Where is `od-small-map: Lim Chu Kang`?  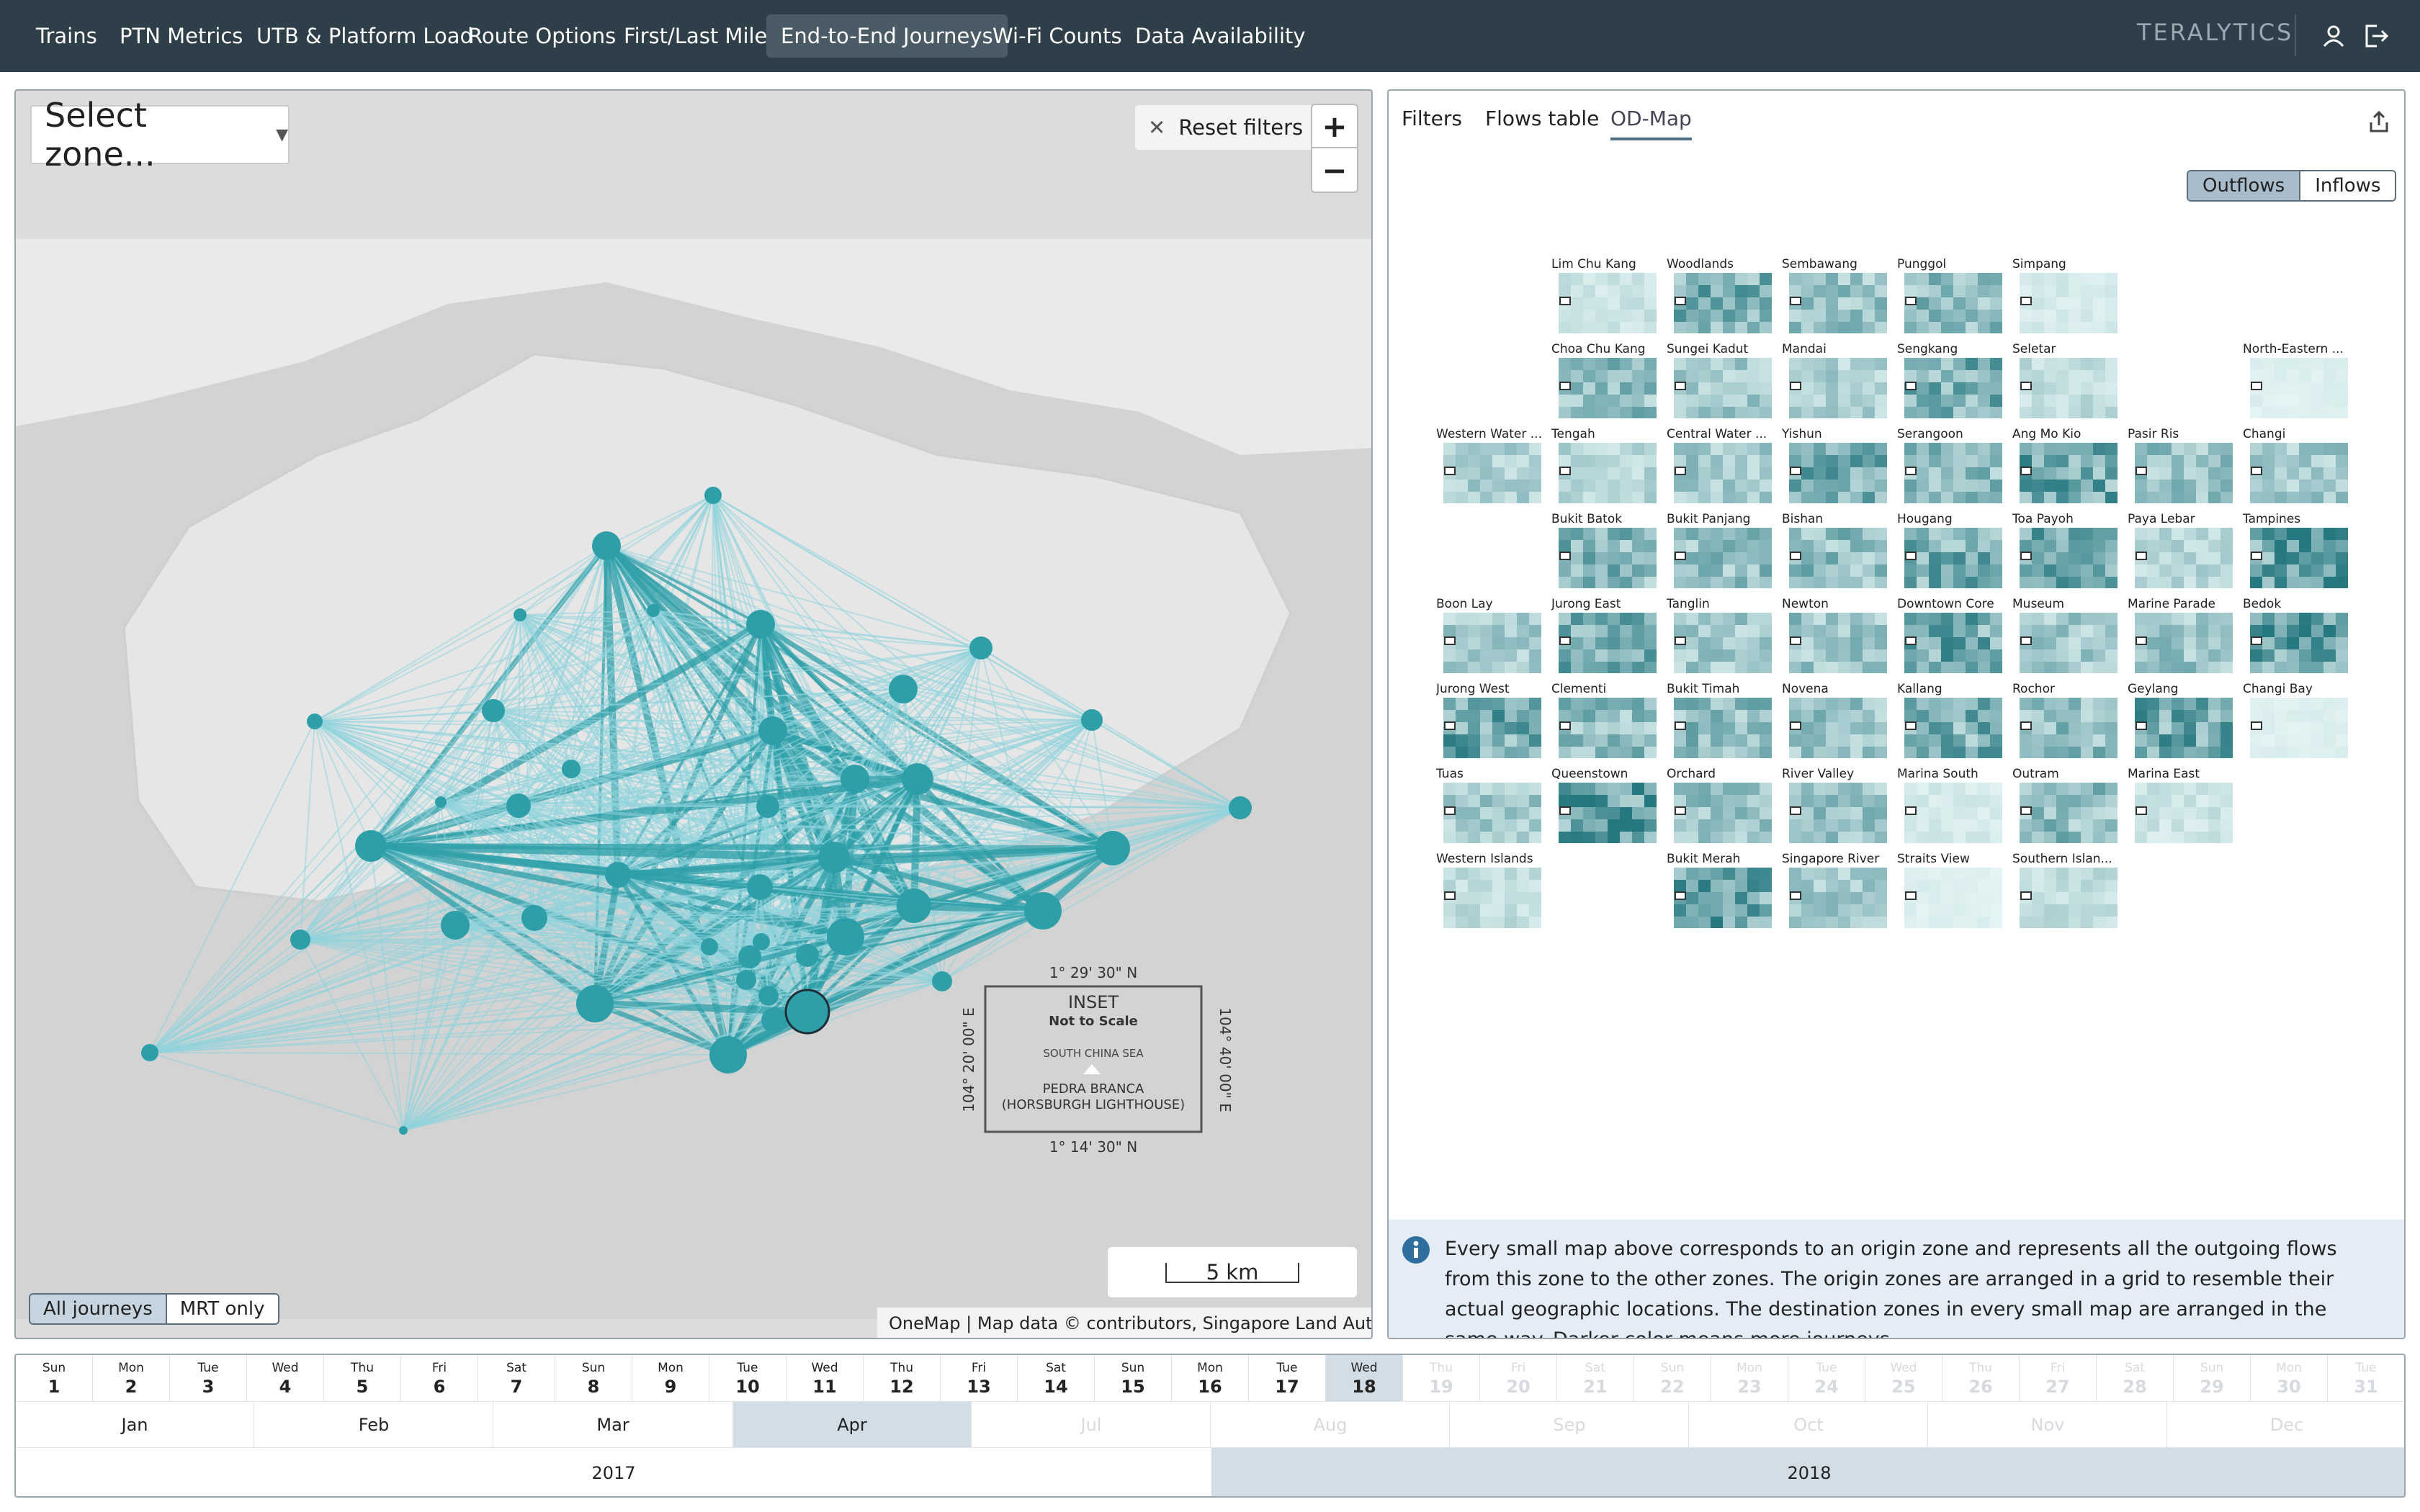
od-small-map: Lim Chu Kang is located at coordinates (1605, 296).